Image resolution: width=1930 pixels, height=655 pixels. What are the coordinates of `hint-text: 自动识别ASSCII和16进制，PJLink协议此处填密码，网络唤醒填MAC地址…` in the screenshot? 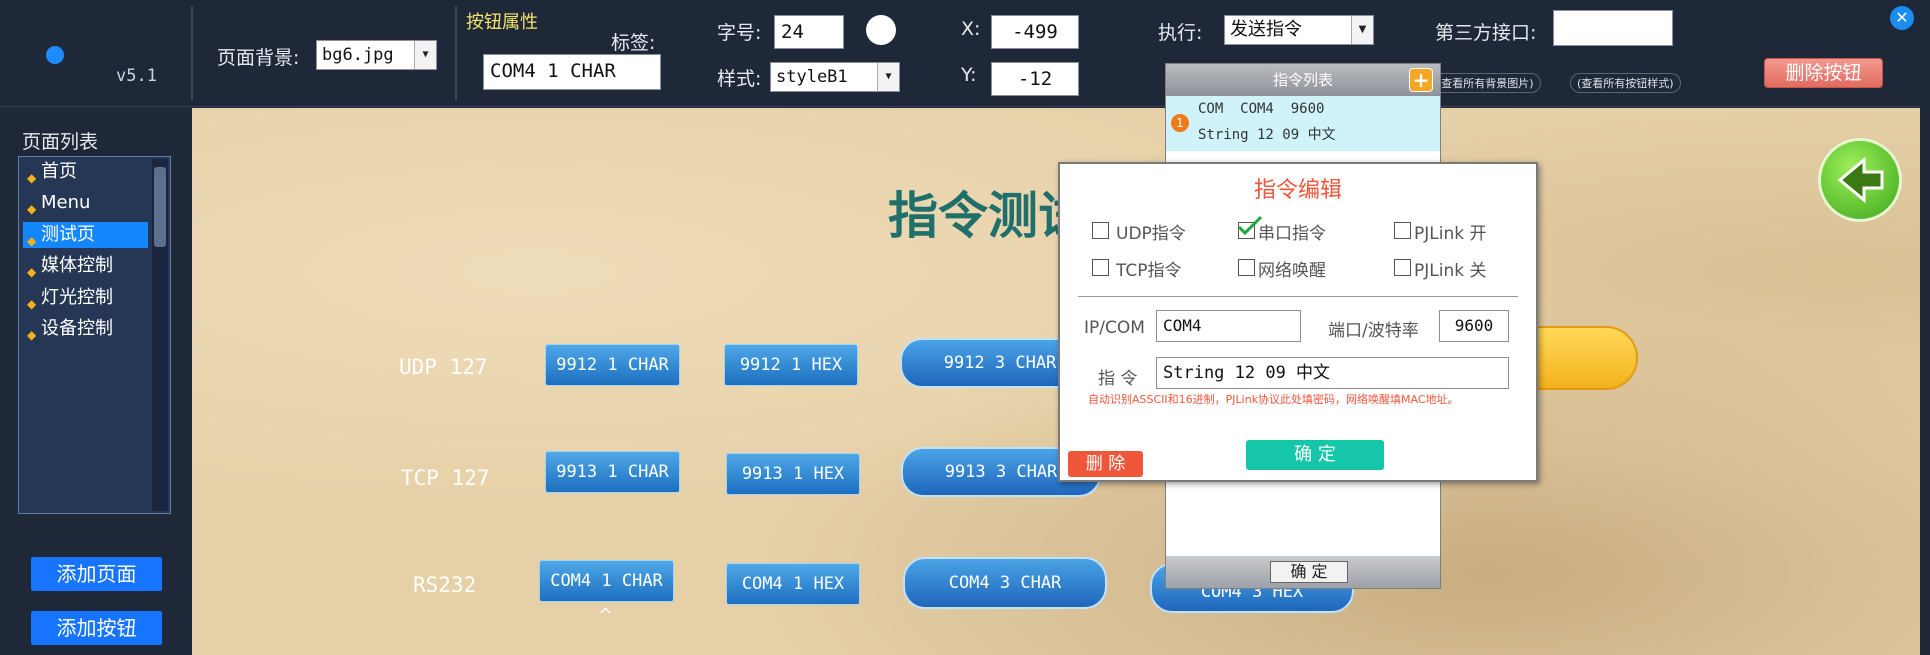 It's located at (1273, 399).